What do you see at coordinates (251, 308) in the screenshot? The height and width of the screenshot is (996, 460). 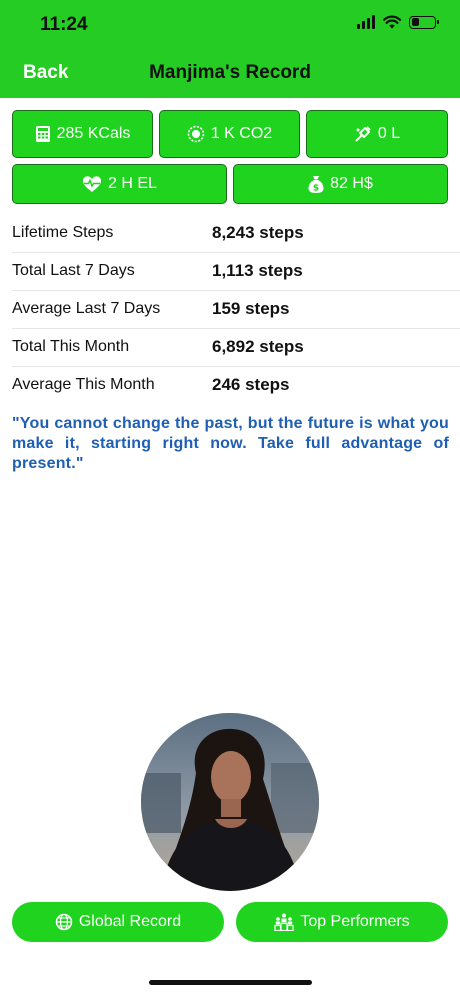 I see `record-value: 159 steps` at bounding box center [251, 308].